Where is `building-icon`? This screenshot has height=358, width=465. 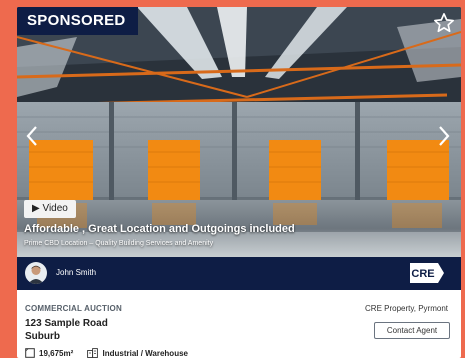
building-icon is located at coordinates (93, 353).